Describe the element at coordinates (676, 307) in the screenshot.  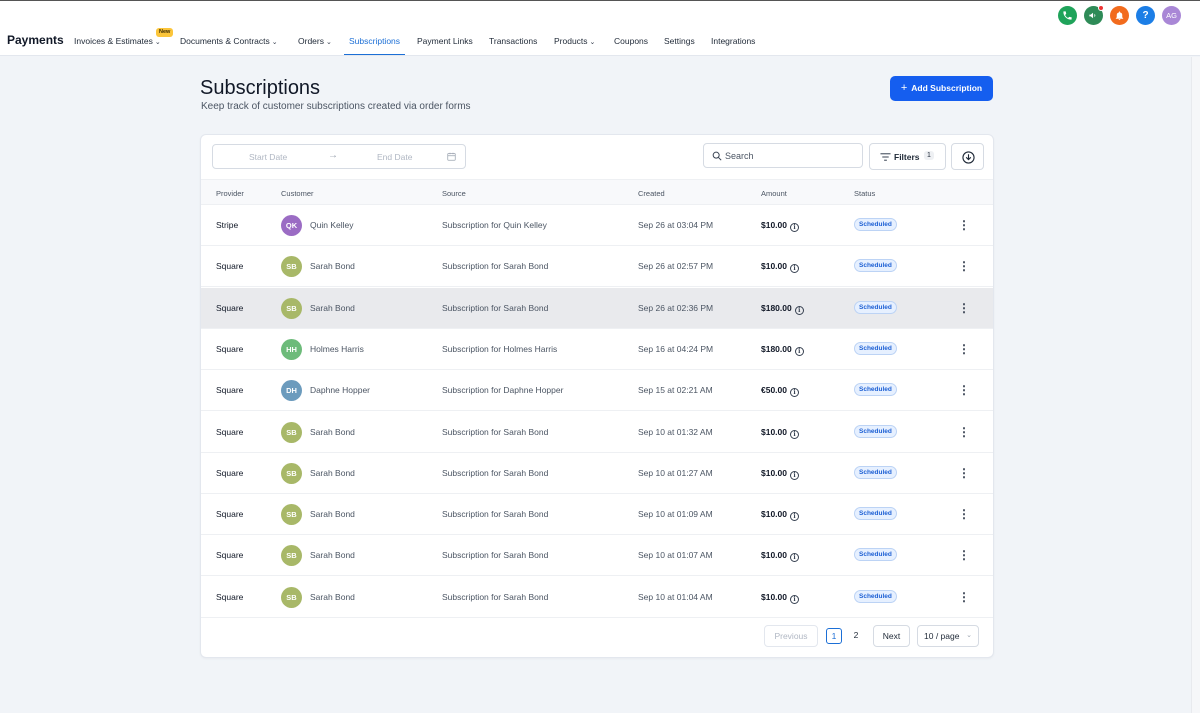
I see `created-cell: Sep 26 at 02:36 PM` at that location.